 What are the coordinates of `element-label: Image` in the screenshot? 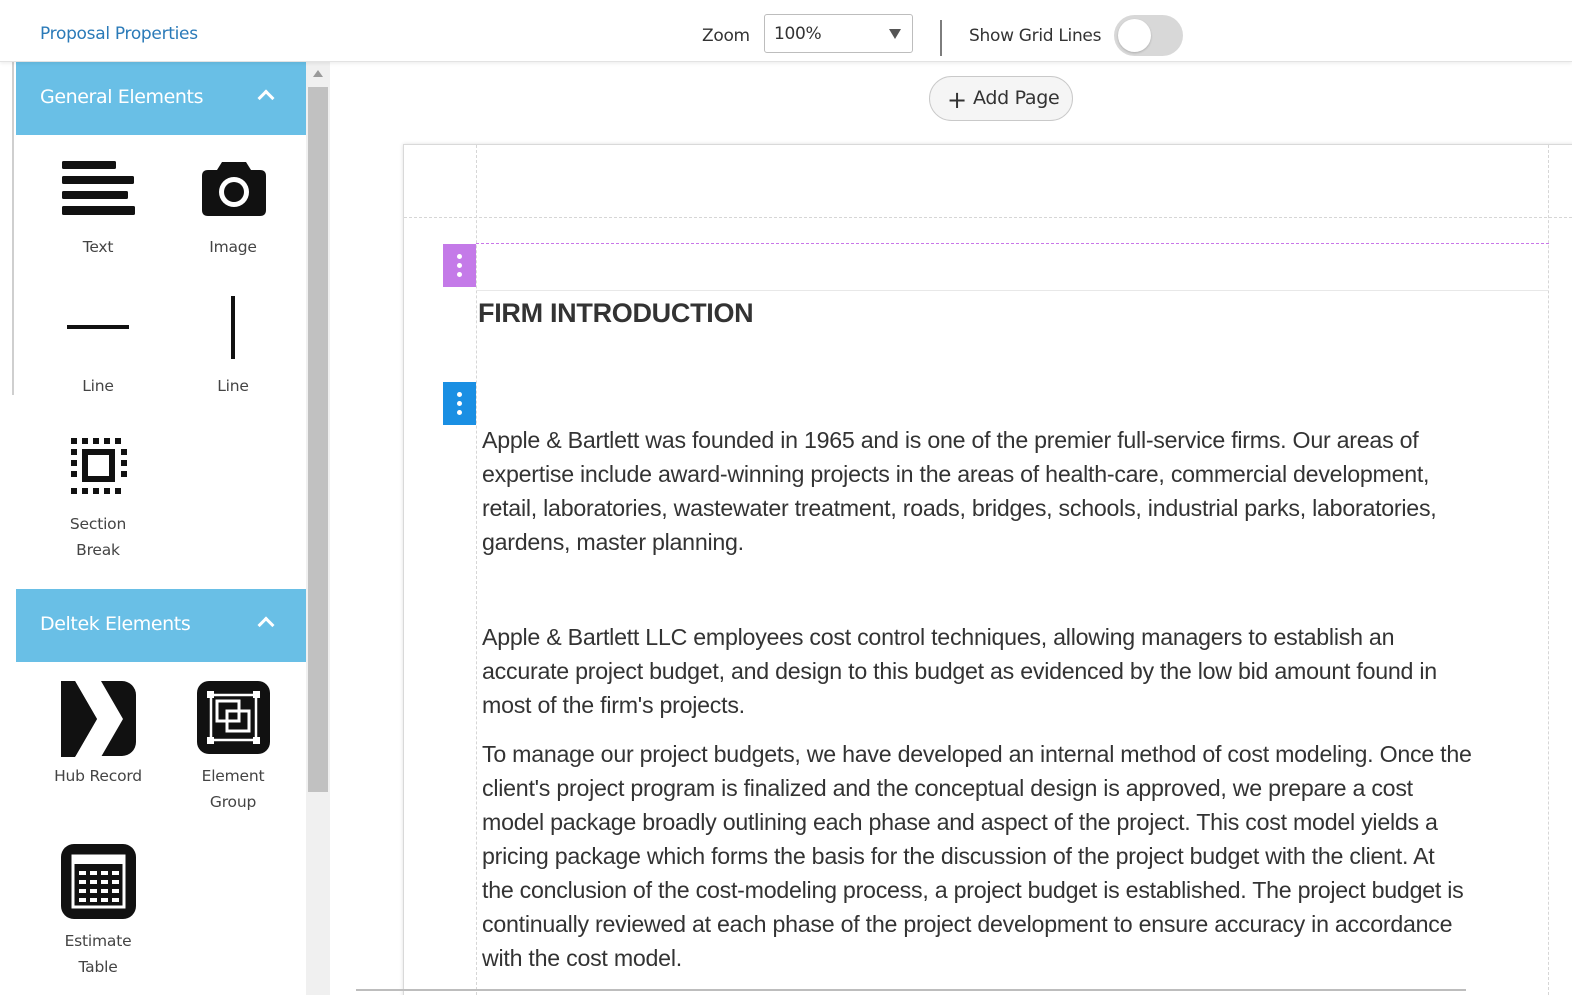 It's located at (233, 247).